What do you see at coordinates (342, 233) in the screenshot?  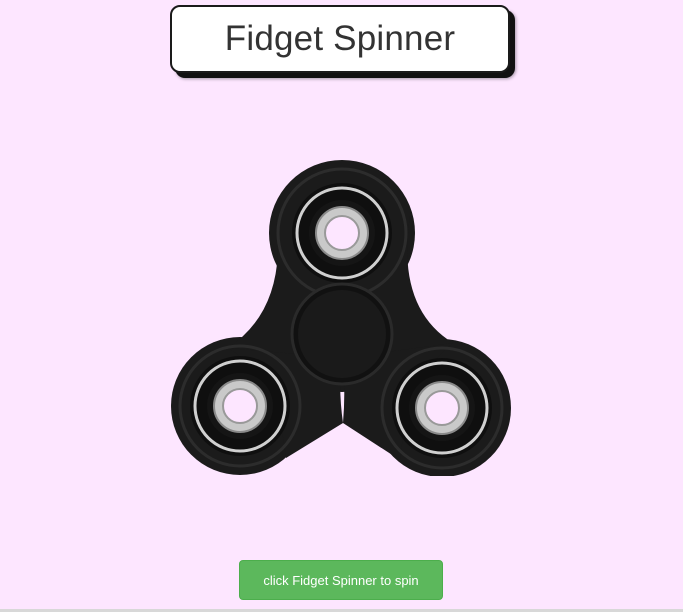 I see `top-bearing` at bounding box center [342, 233].